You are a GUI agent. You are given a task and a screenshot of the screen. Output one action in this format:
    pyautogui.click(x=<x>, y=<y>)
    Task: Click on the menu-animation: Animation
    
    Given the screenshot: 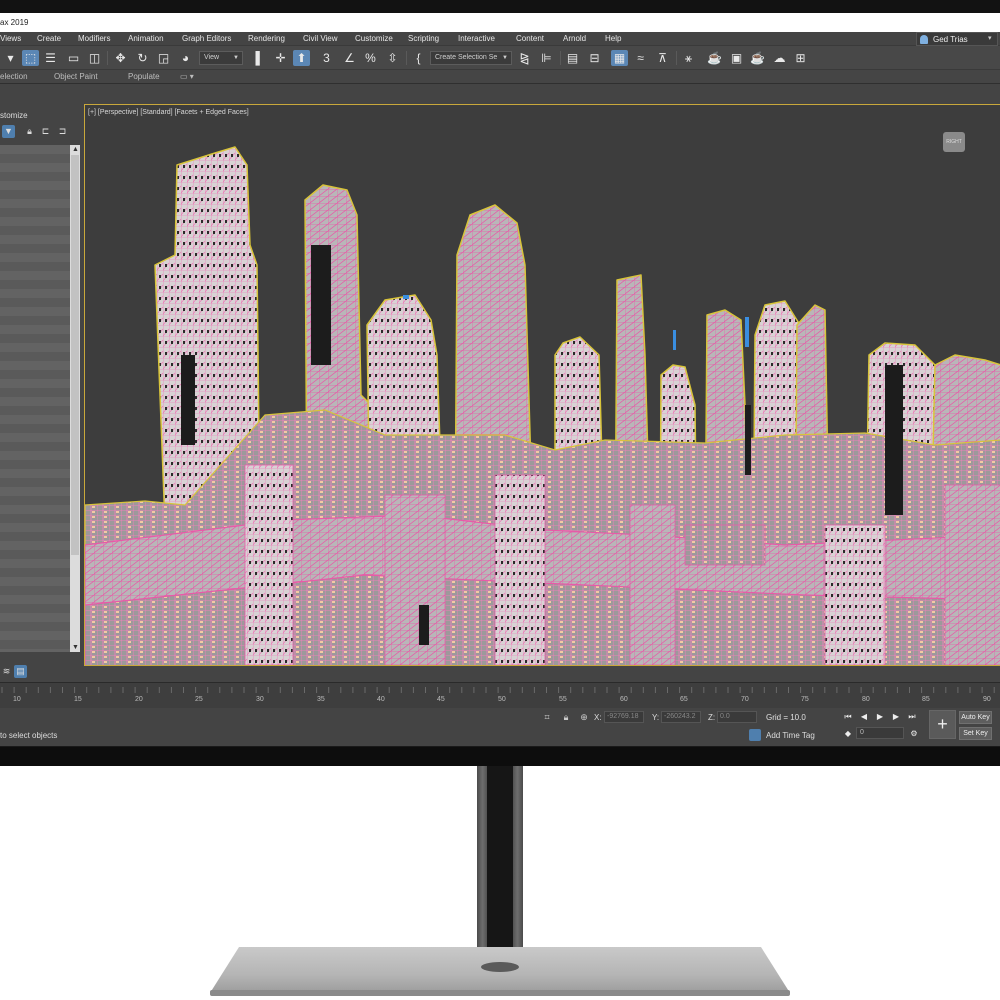 What is the action you would take?
    pyautogui.click(x=146, y=38)
    